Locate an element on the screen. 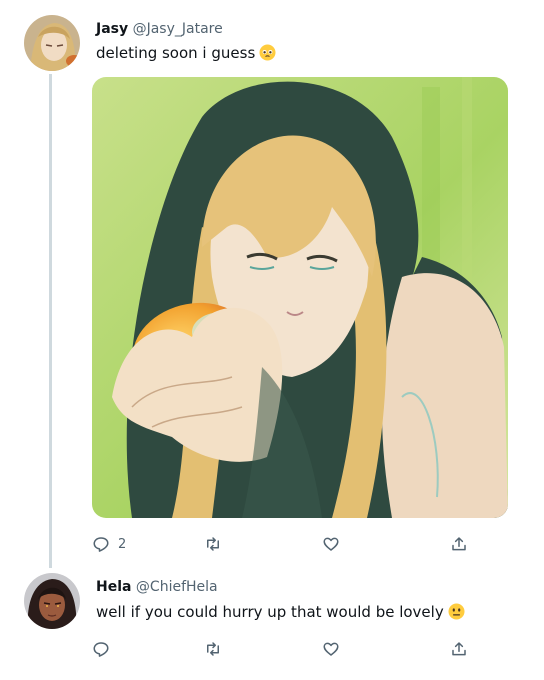 This screenshot has height=680, width=544. reply-button is located at coordinates (105, 649).